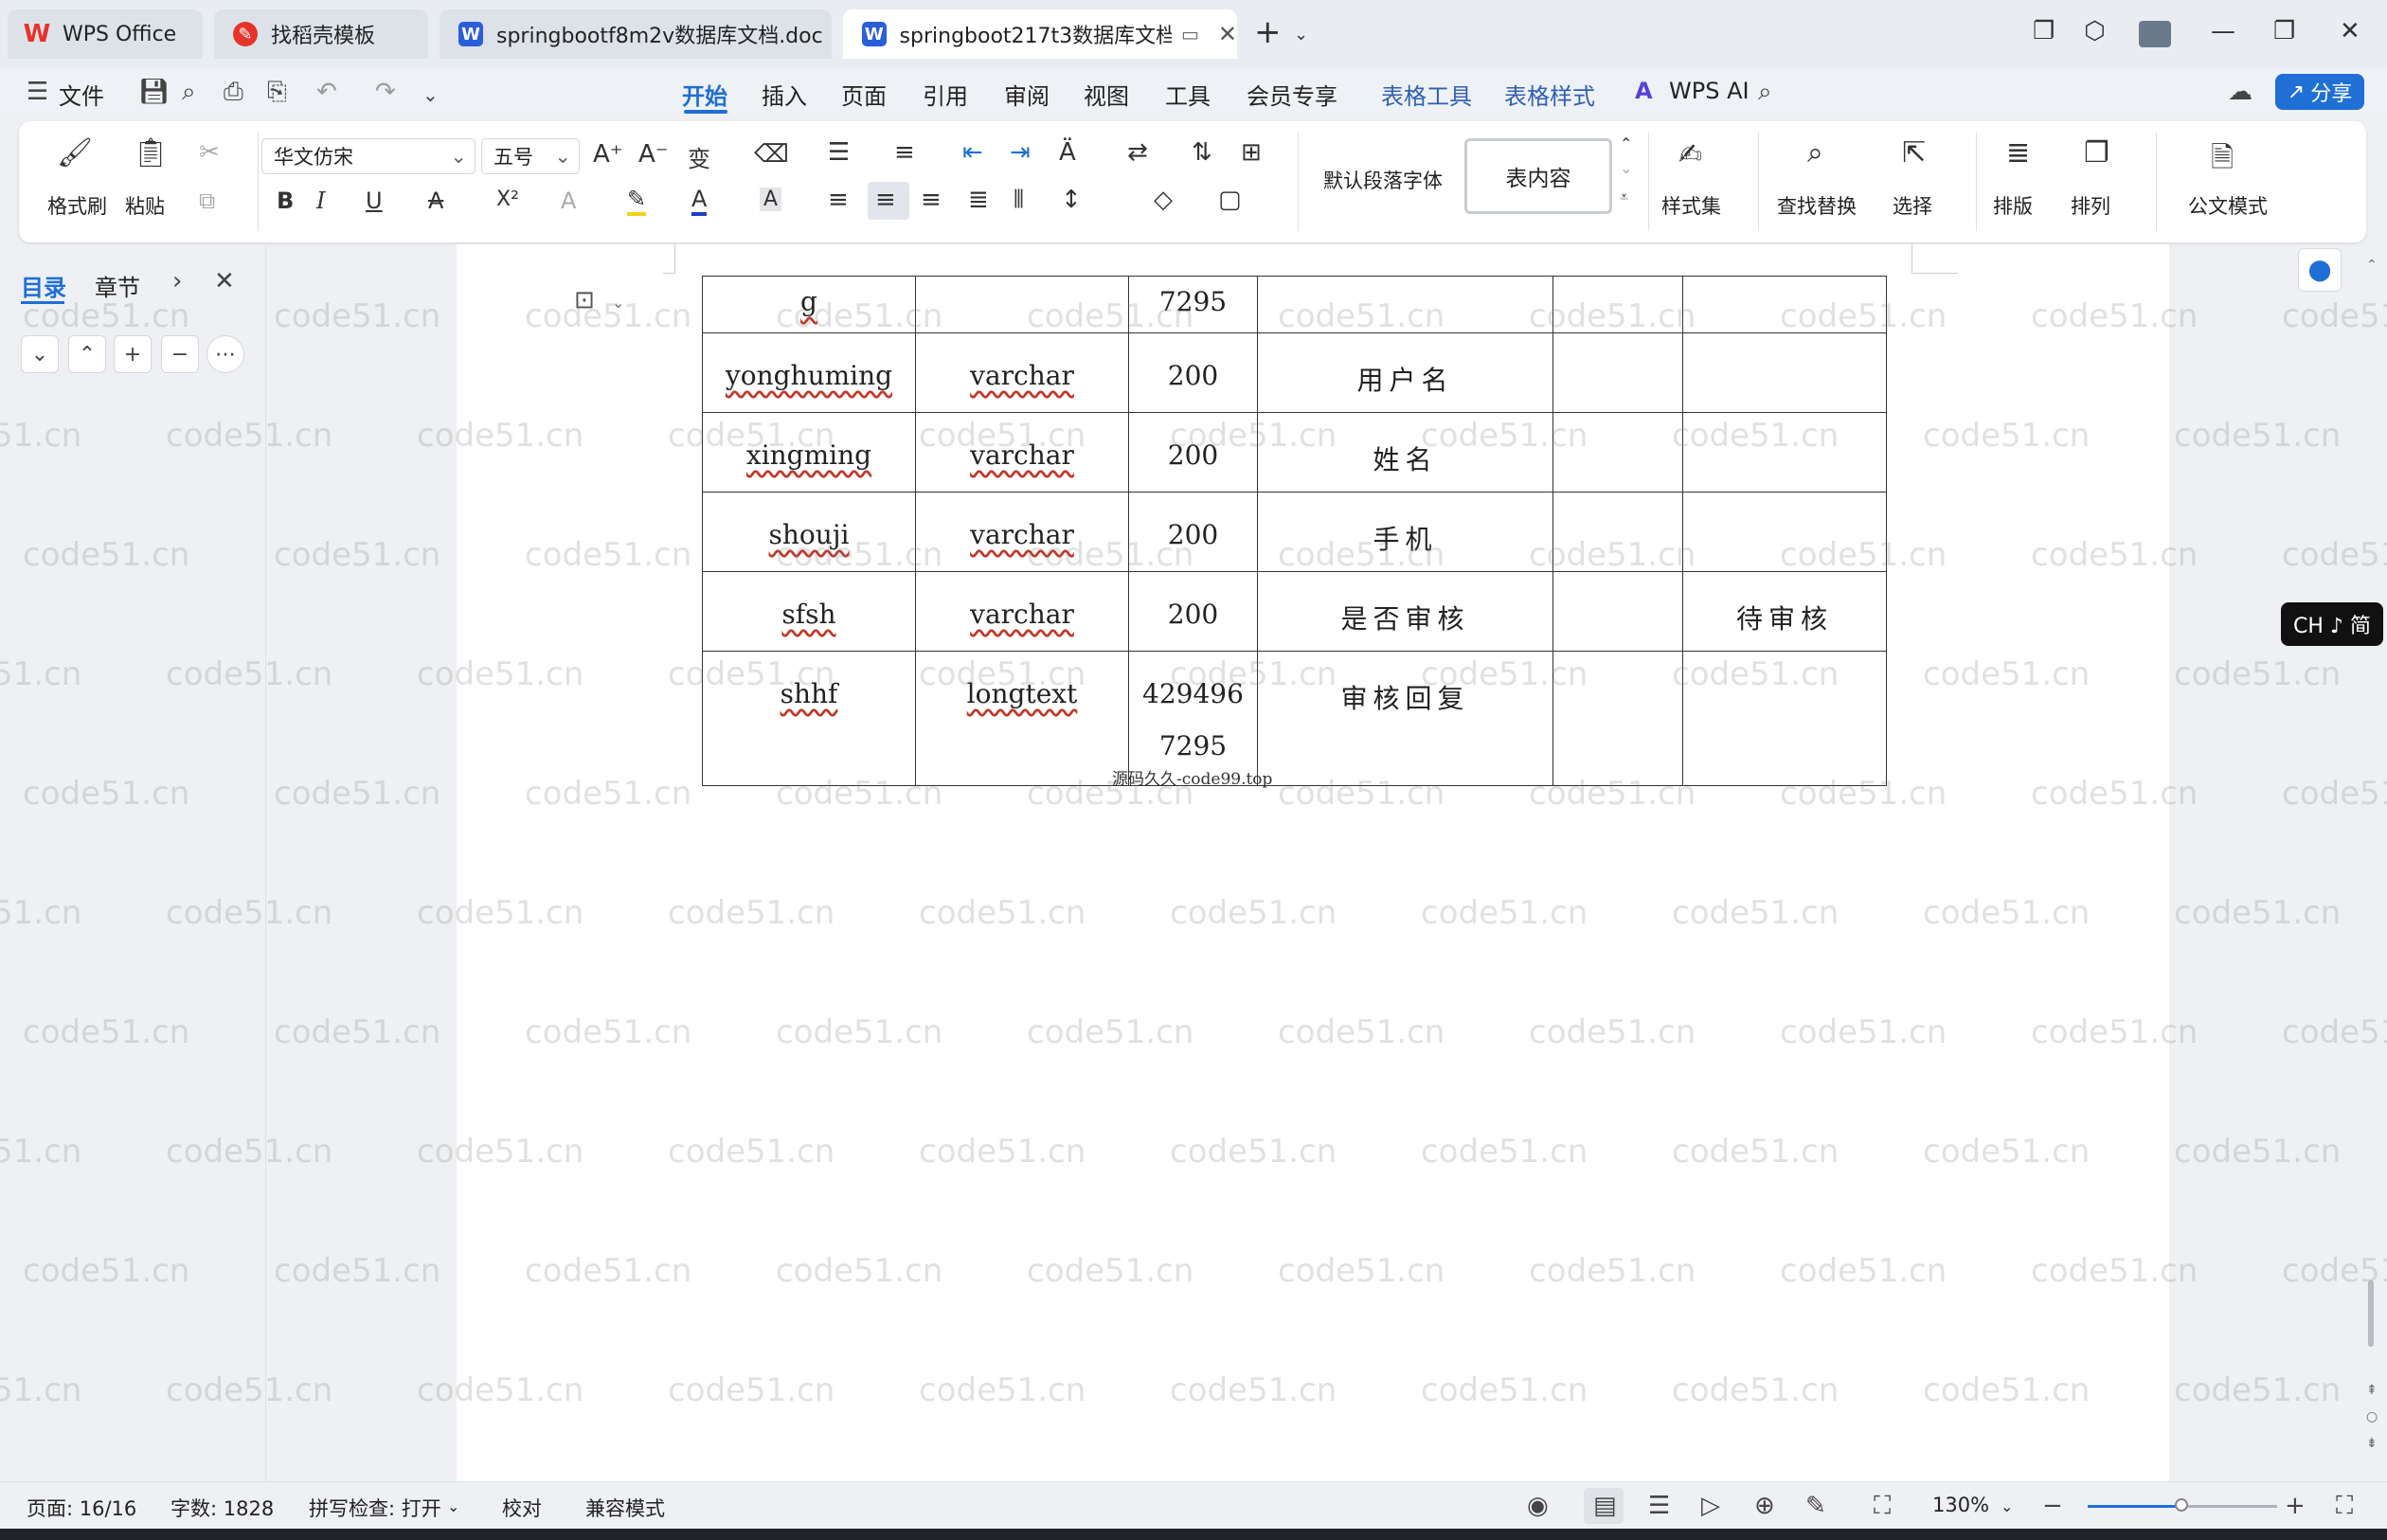 Image resolution: width=2387 pixels, height=1540 pixels. I want to click on scrollbar-thumb, so click(2371, 1313).